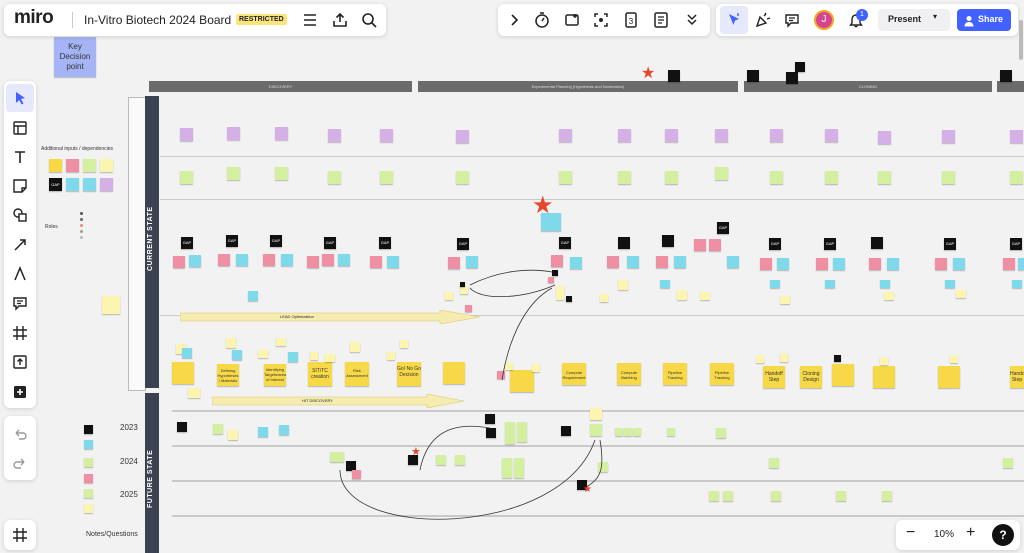 This screenshot has height=553, width=1024. I want to click on frames-list-icon, so click(20, 535).